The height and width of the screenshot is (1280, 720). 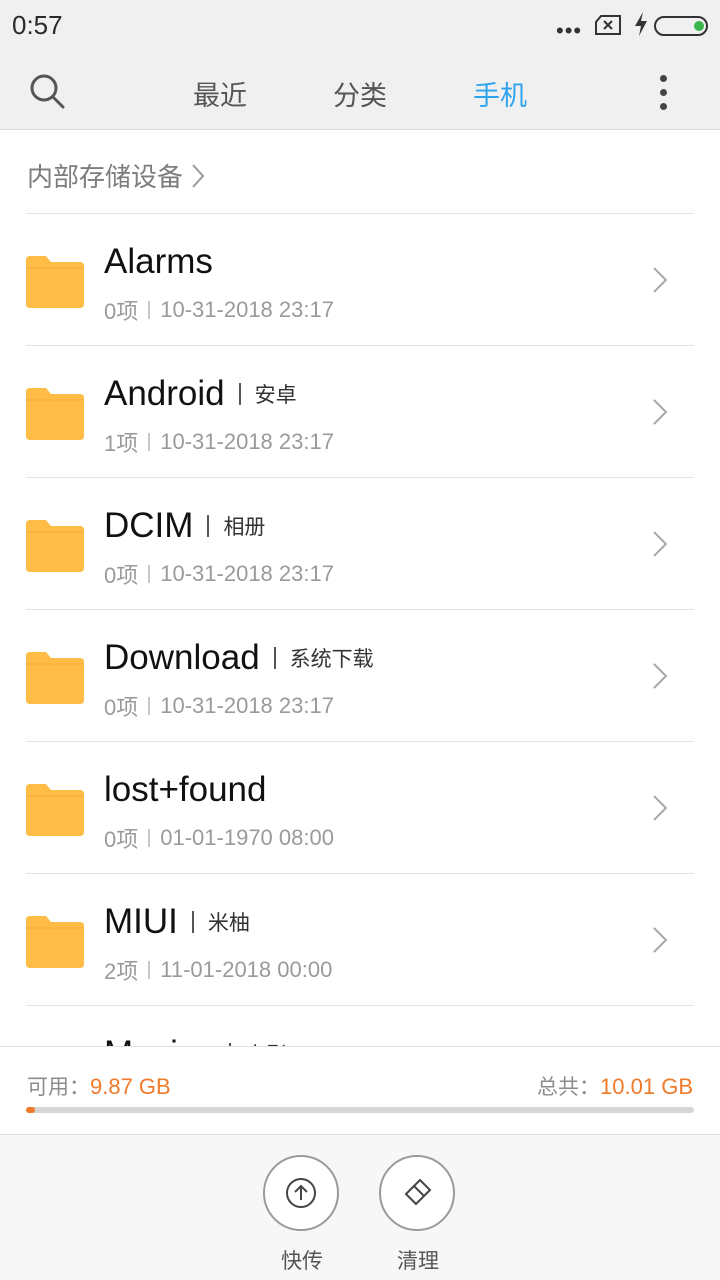 I want to click on folder-row: MIUI 米柚 2项 11-01-2018 00:00, so click(x=360, y=940).